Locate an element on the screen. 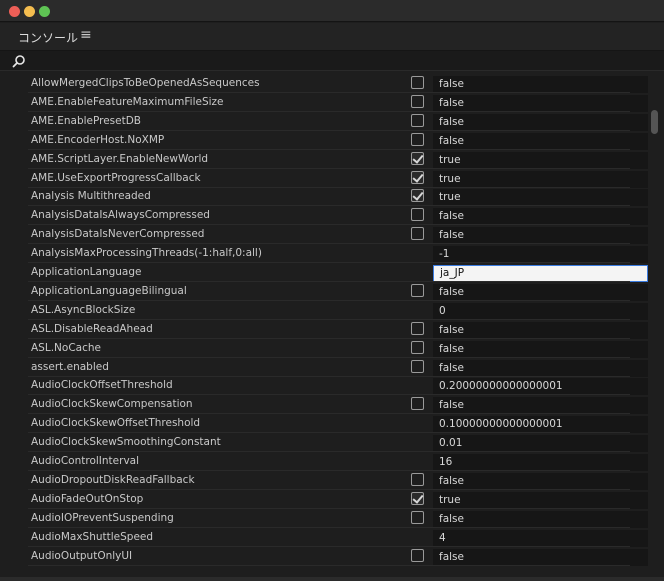 This screenshot has width=664, height=581. row-name: AME.EnableFeatureMaximumFileSize is located at coordinates (127, 101).